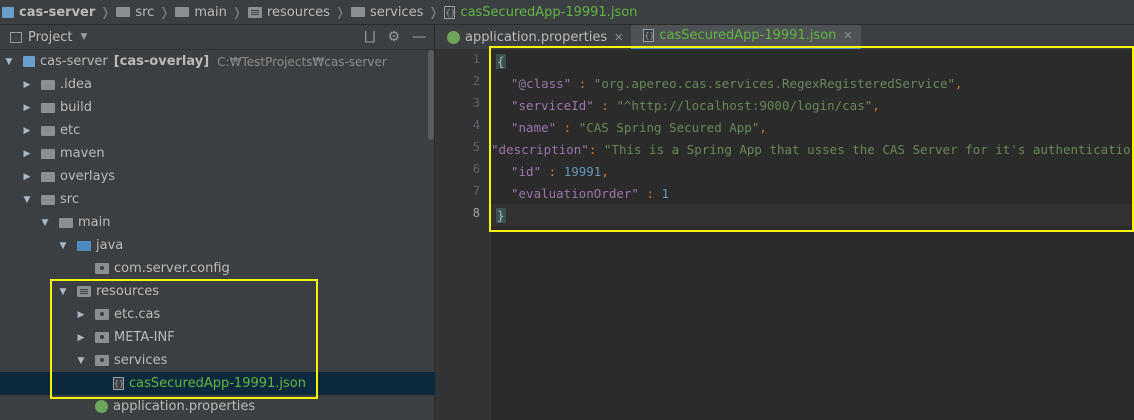  Describe the element at coordinates (369, 37) in the screenshot. I see `collapse-all-icon: ⨆` at that location.